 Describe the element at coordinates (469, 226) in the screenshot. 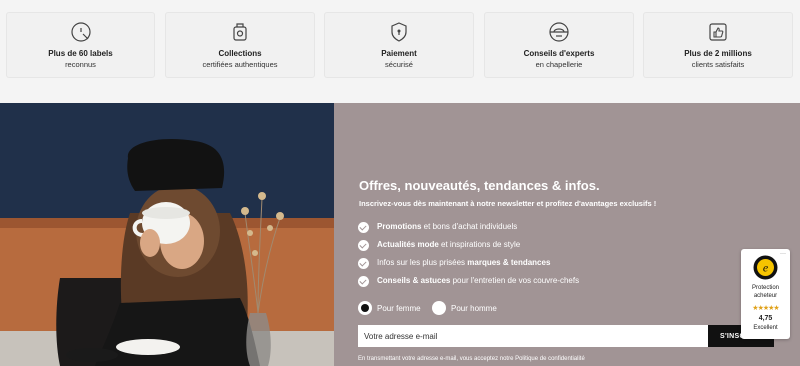

I see `benefit-text: et bons d'achat individuels` at that location.